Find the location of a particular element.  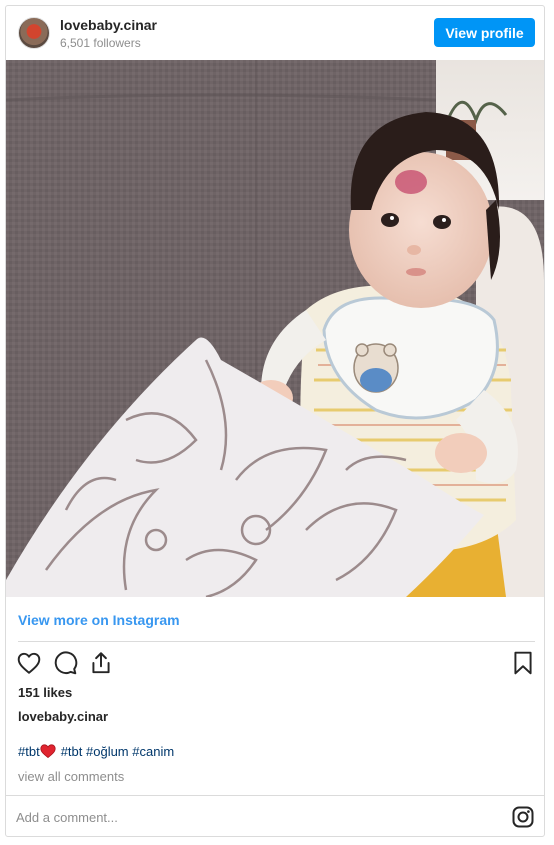

instagram-logo-icon is located at coordinates (523, 817).